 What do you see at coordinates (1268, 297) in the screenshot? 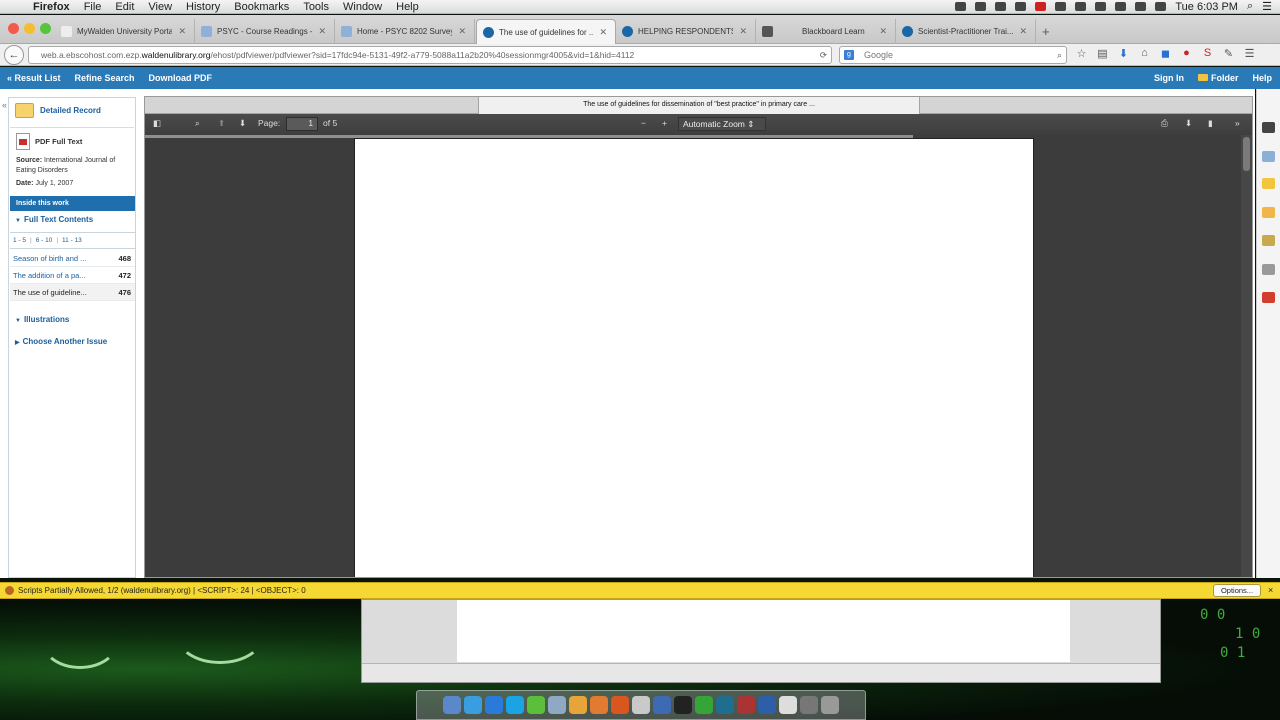
I see `add-icon` at bounding box center [1268, 297].